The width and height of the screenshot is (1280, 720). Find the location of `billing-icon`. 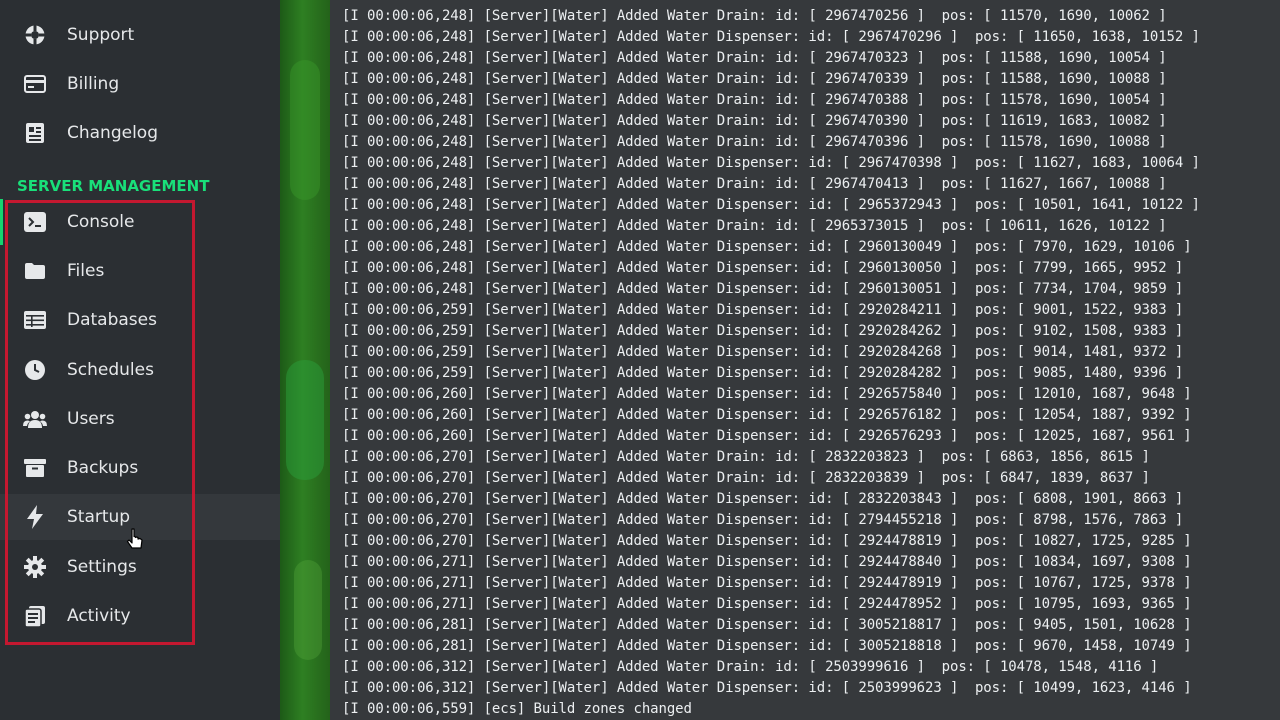

billing-icon is located at coordinates (35, 84).